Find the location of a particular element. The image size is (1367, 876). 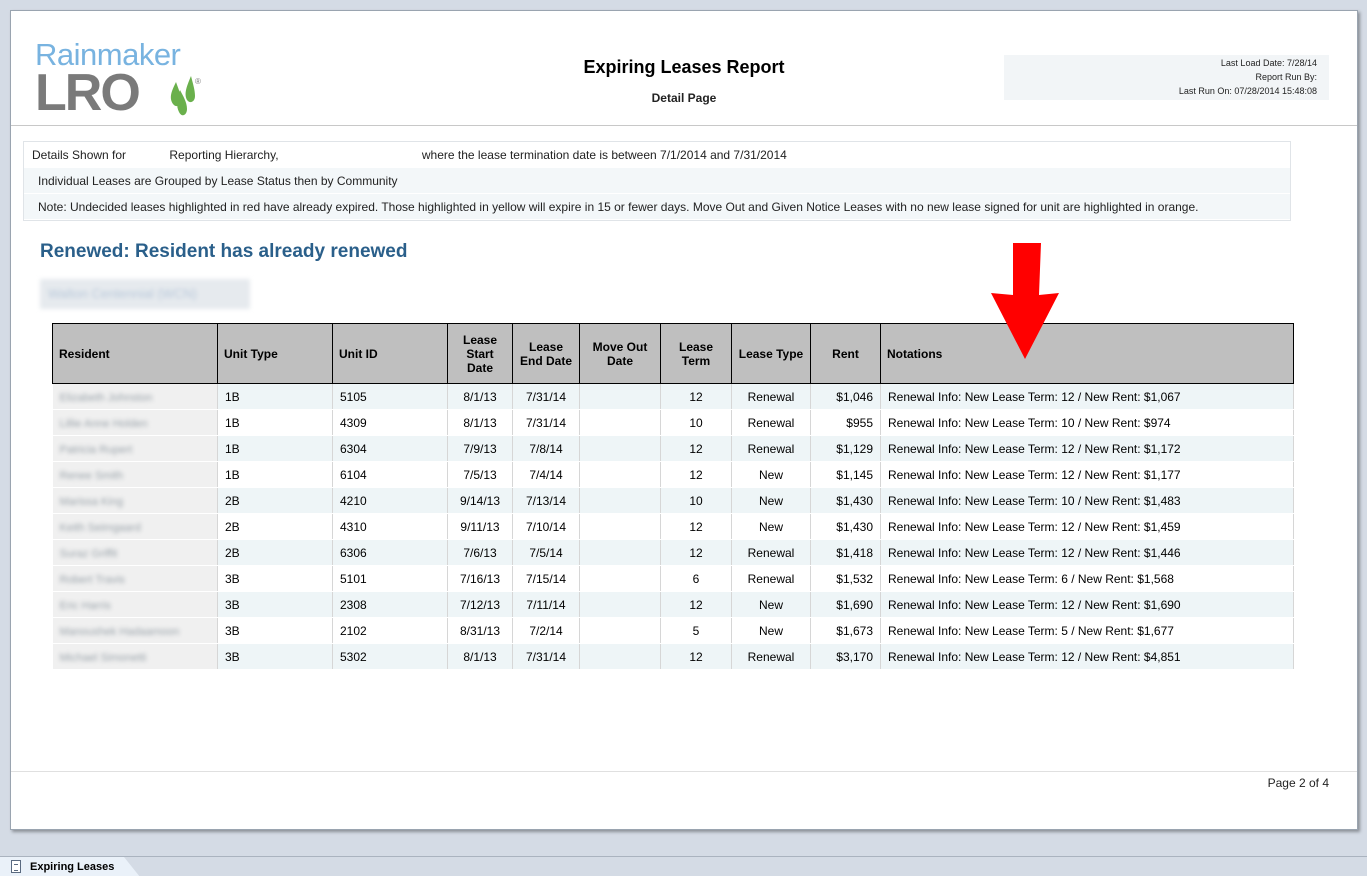

cell-resident: Keith Seimgaard is located at coordinates (135, 526).